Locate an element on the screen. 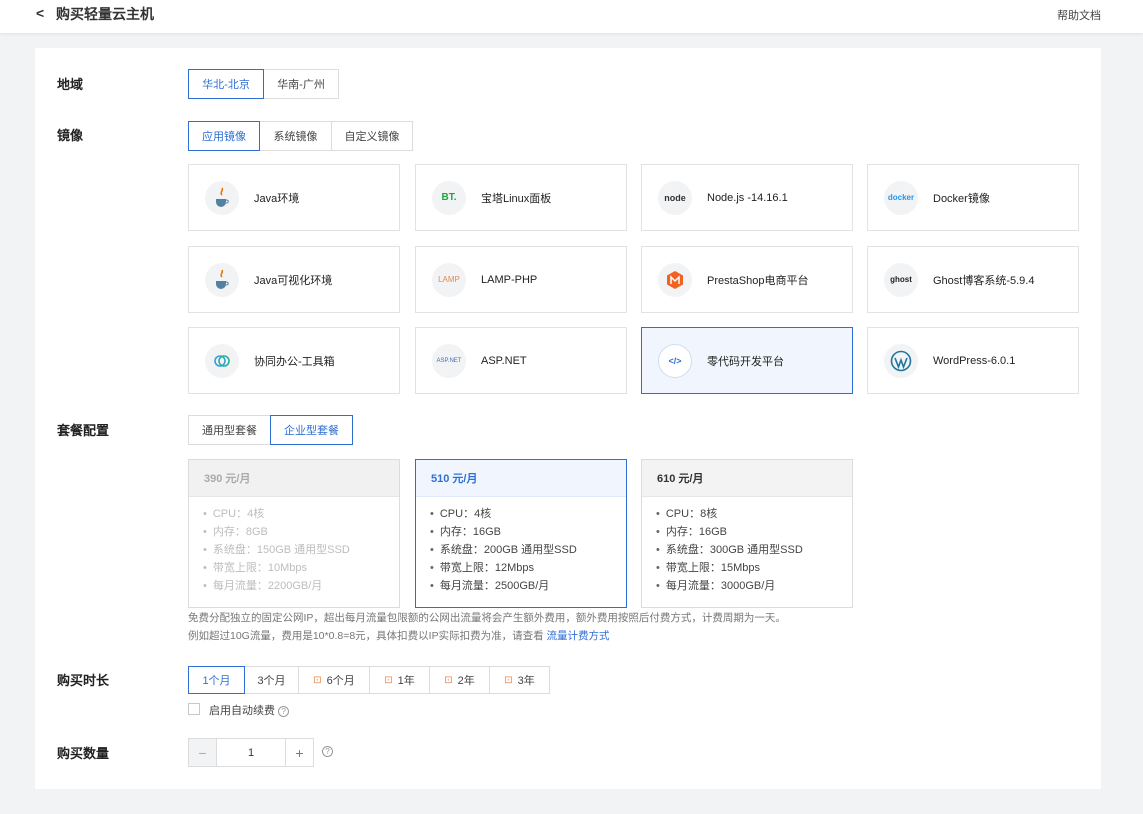 This screenshot has width=1143, height=814. duration-option-2-years: ⊡ 2年 is located at coordinates (459, 680).